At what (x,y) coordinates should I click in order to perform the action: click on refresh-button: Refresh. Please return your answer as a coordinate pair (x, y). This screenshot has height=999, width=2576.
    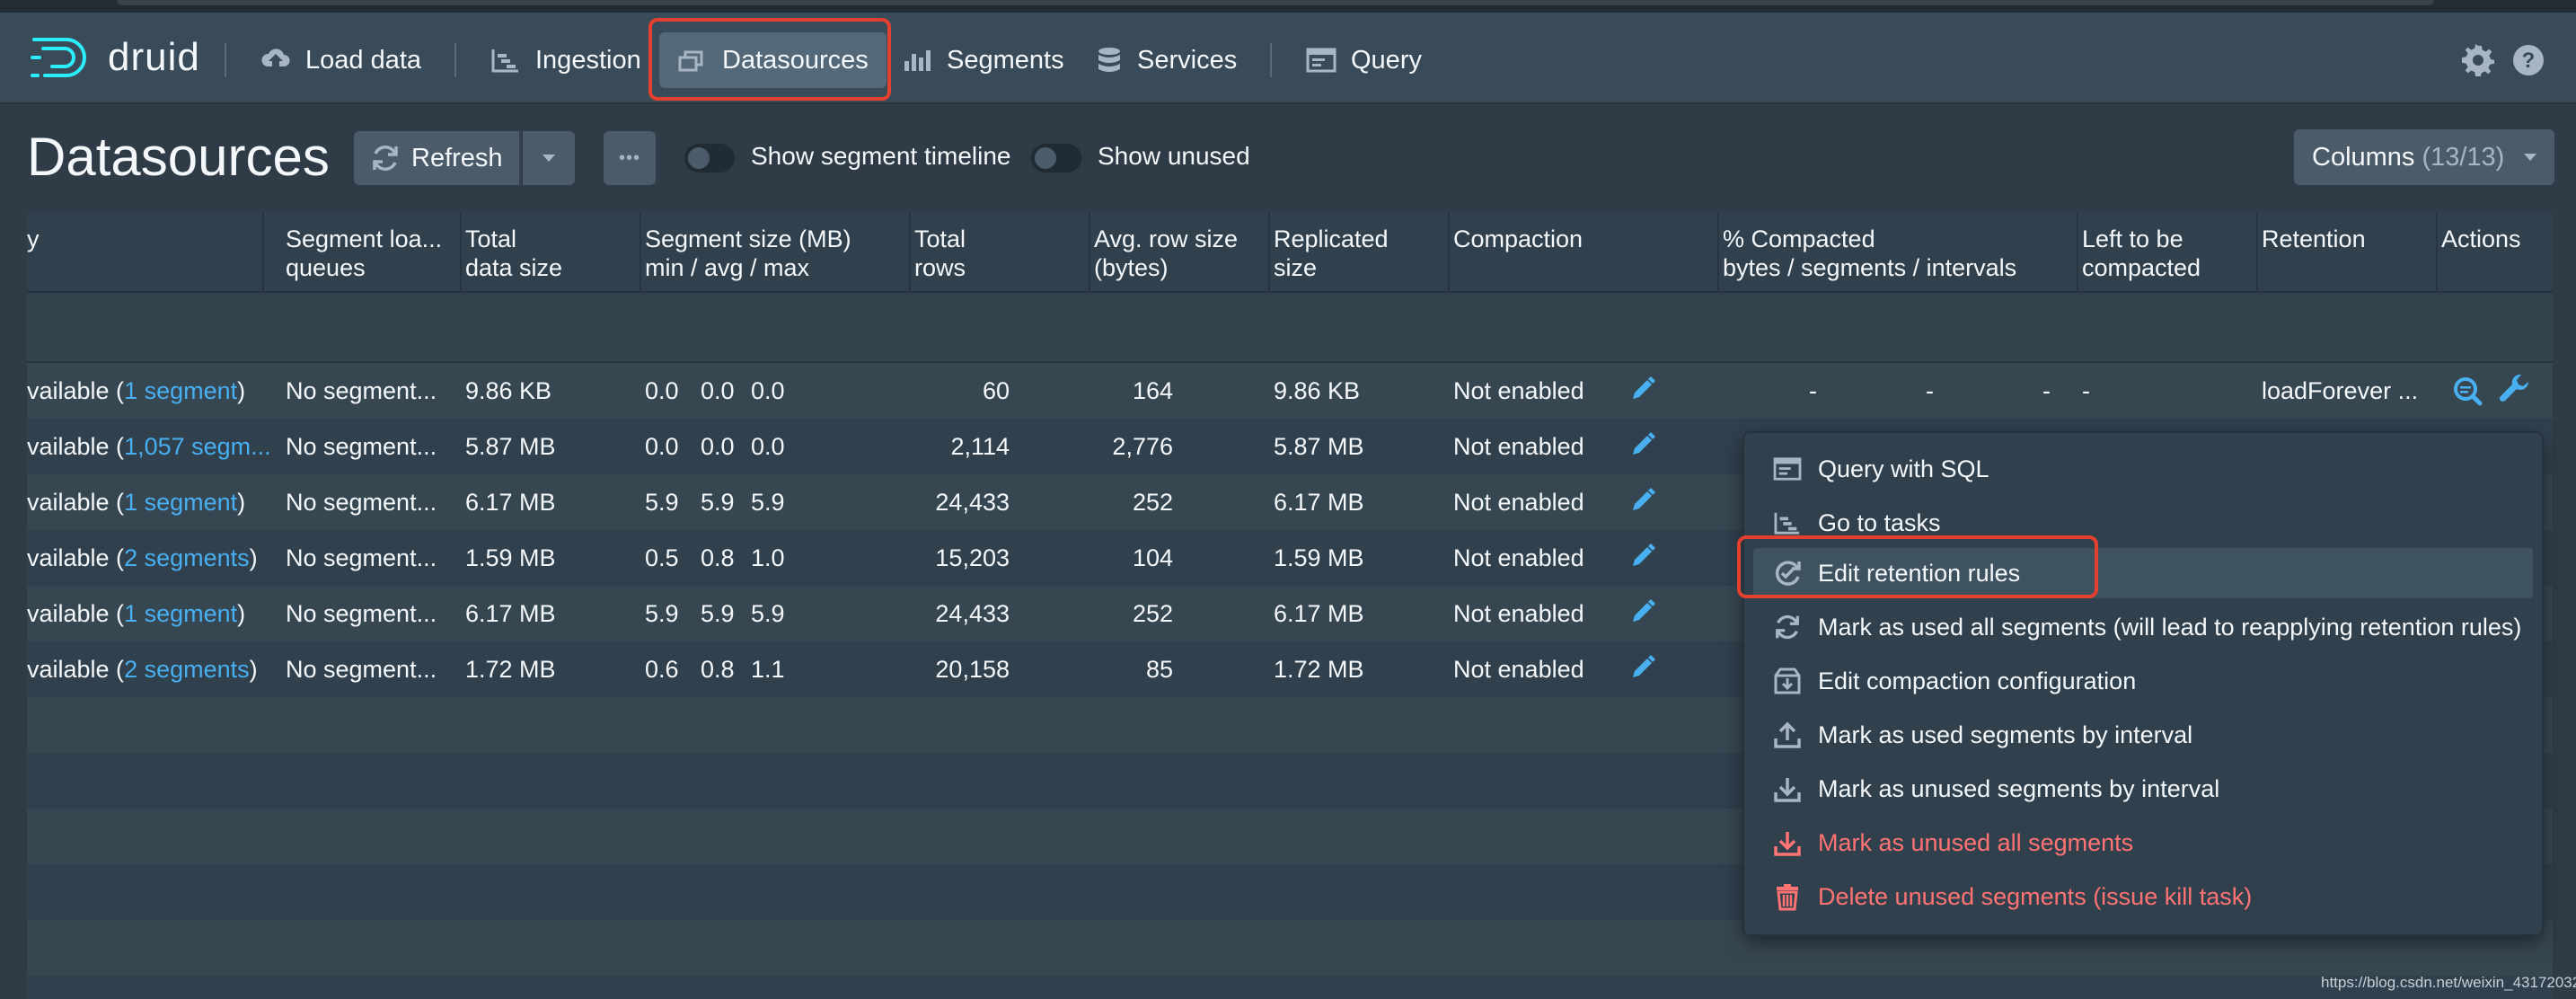
    Looking at the image, I should click on (437, 158).